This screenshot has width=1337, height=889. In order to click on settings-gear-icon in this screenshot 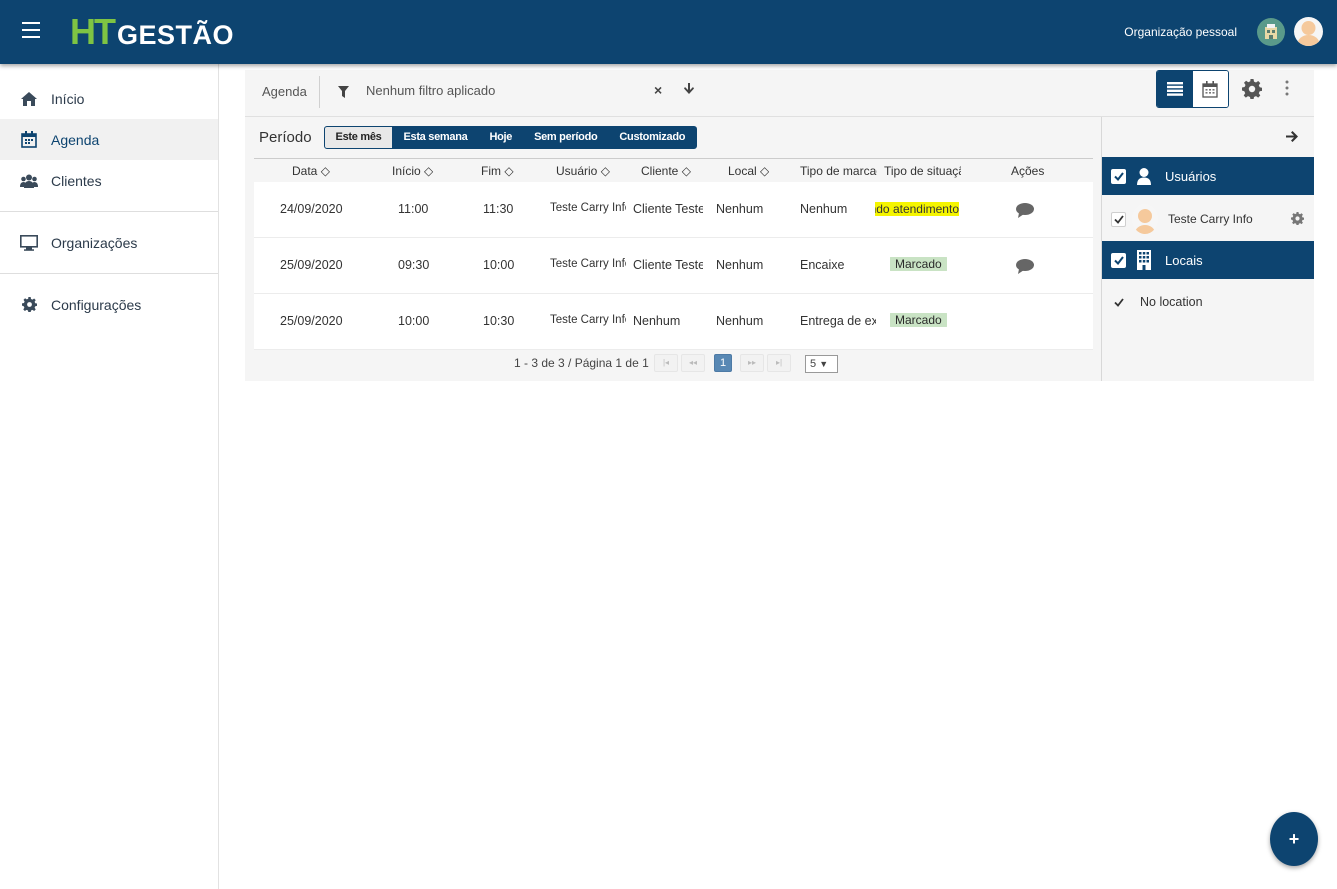, I will do `click(1252, 91)`.